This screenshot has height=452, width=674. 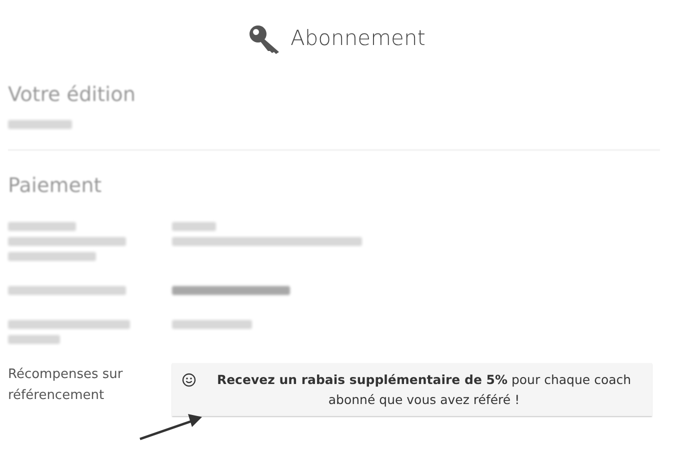 I want to click on section-heading: Votre édition, so click(x=72, y=94).